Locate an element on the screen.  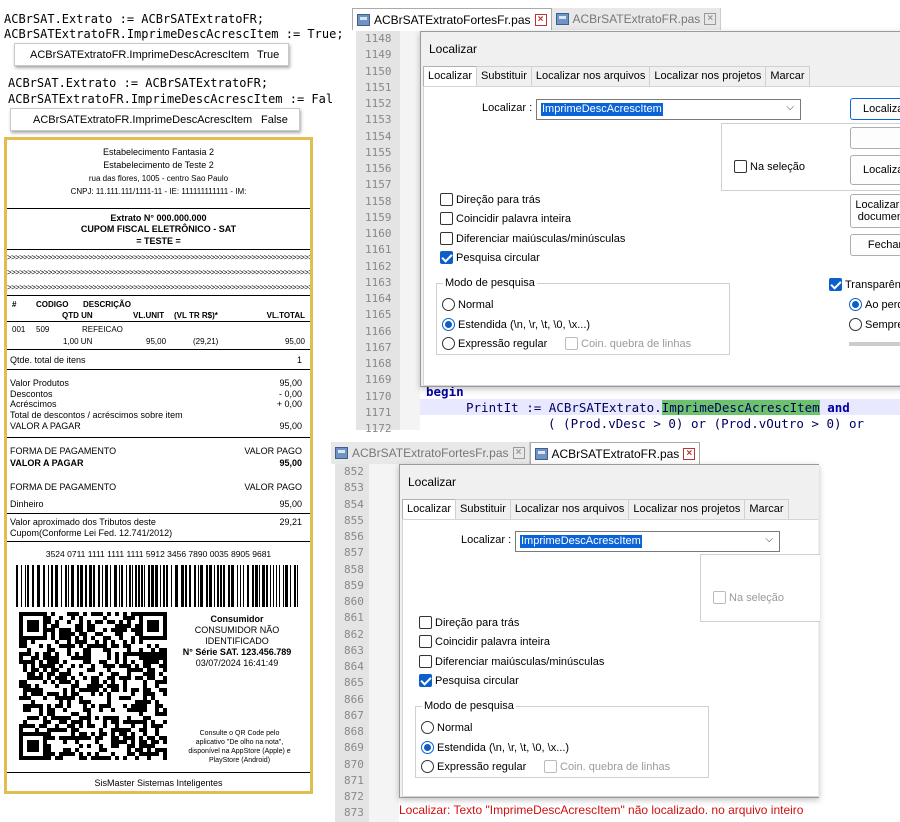
selection-group: Na seleção is located at coordinates (760, 588).